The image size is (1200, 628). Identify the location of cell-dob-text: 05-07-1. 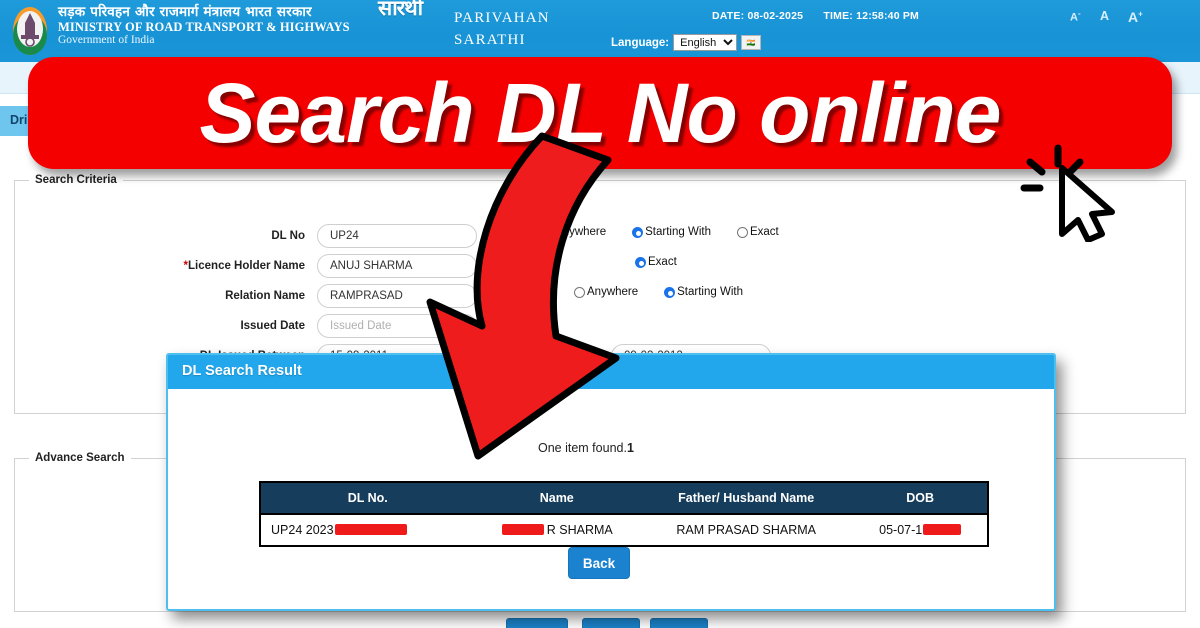
(901, 530).